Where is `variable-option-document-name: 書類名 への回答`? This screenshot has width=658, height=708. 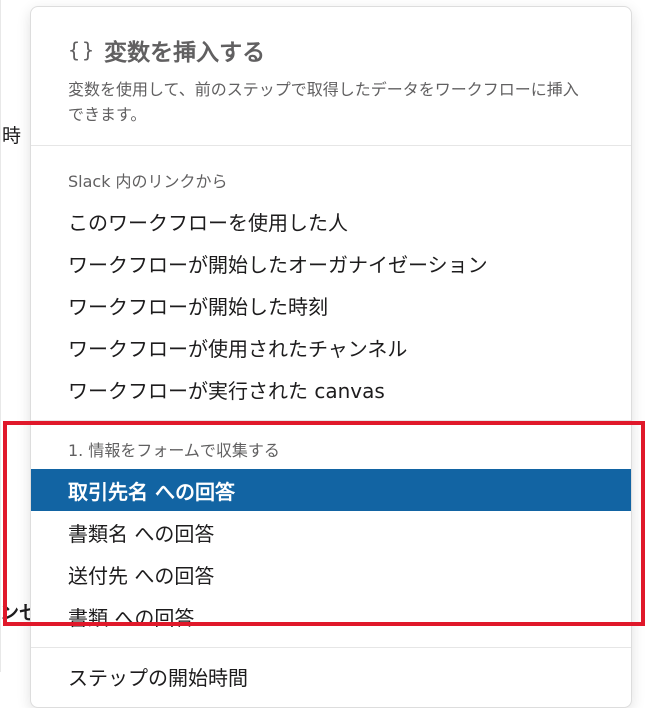
variable-option-document-name: 書類名 への回答 is located at coordinates (331, 532).